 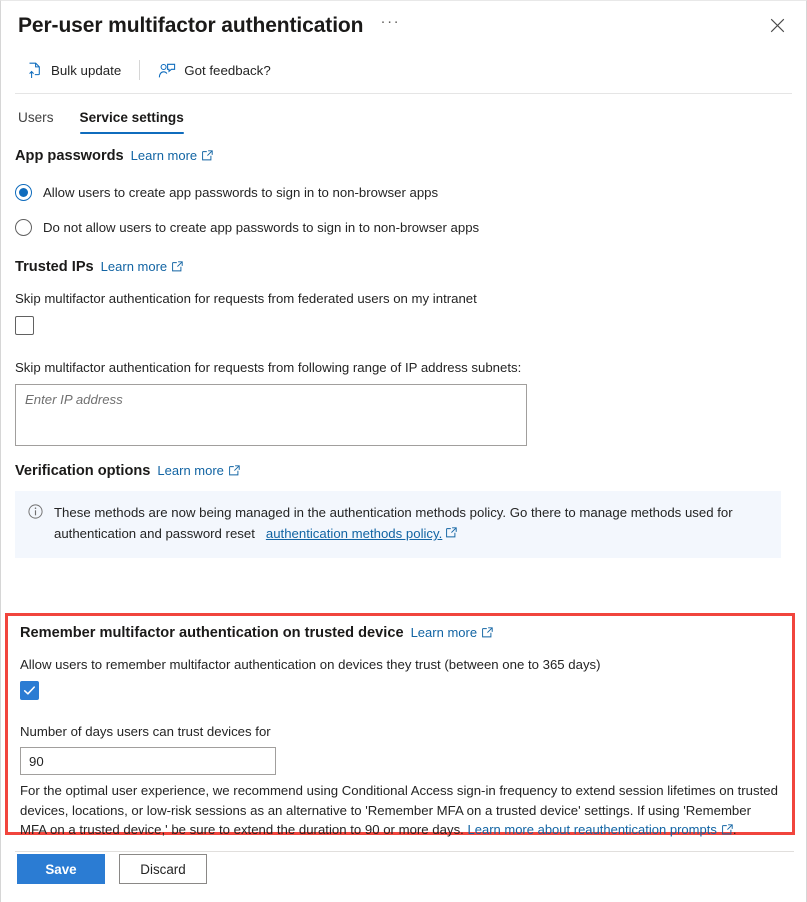 I want to click on discard-button: Discard, so click(x=163, y=869).